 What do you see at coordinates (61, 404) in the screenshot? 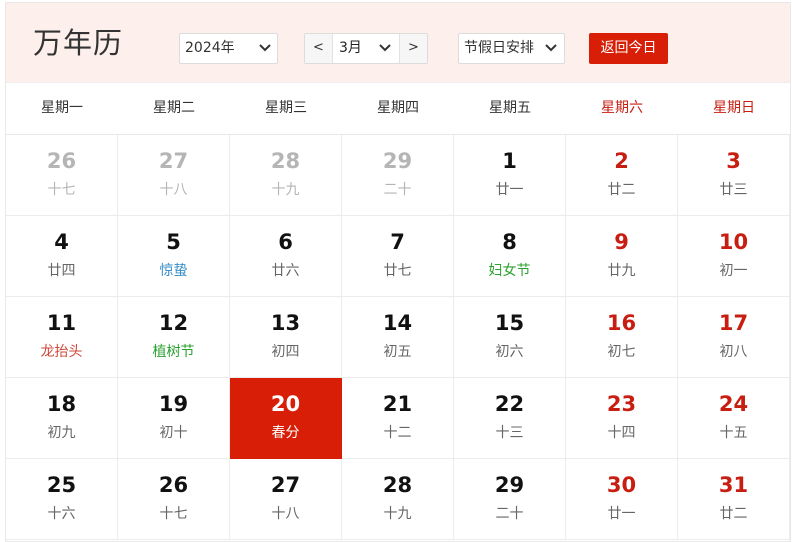
I see `day-number: 18` at bounding box center [61, 404].